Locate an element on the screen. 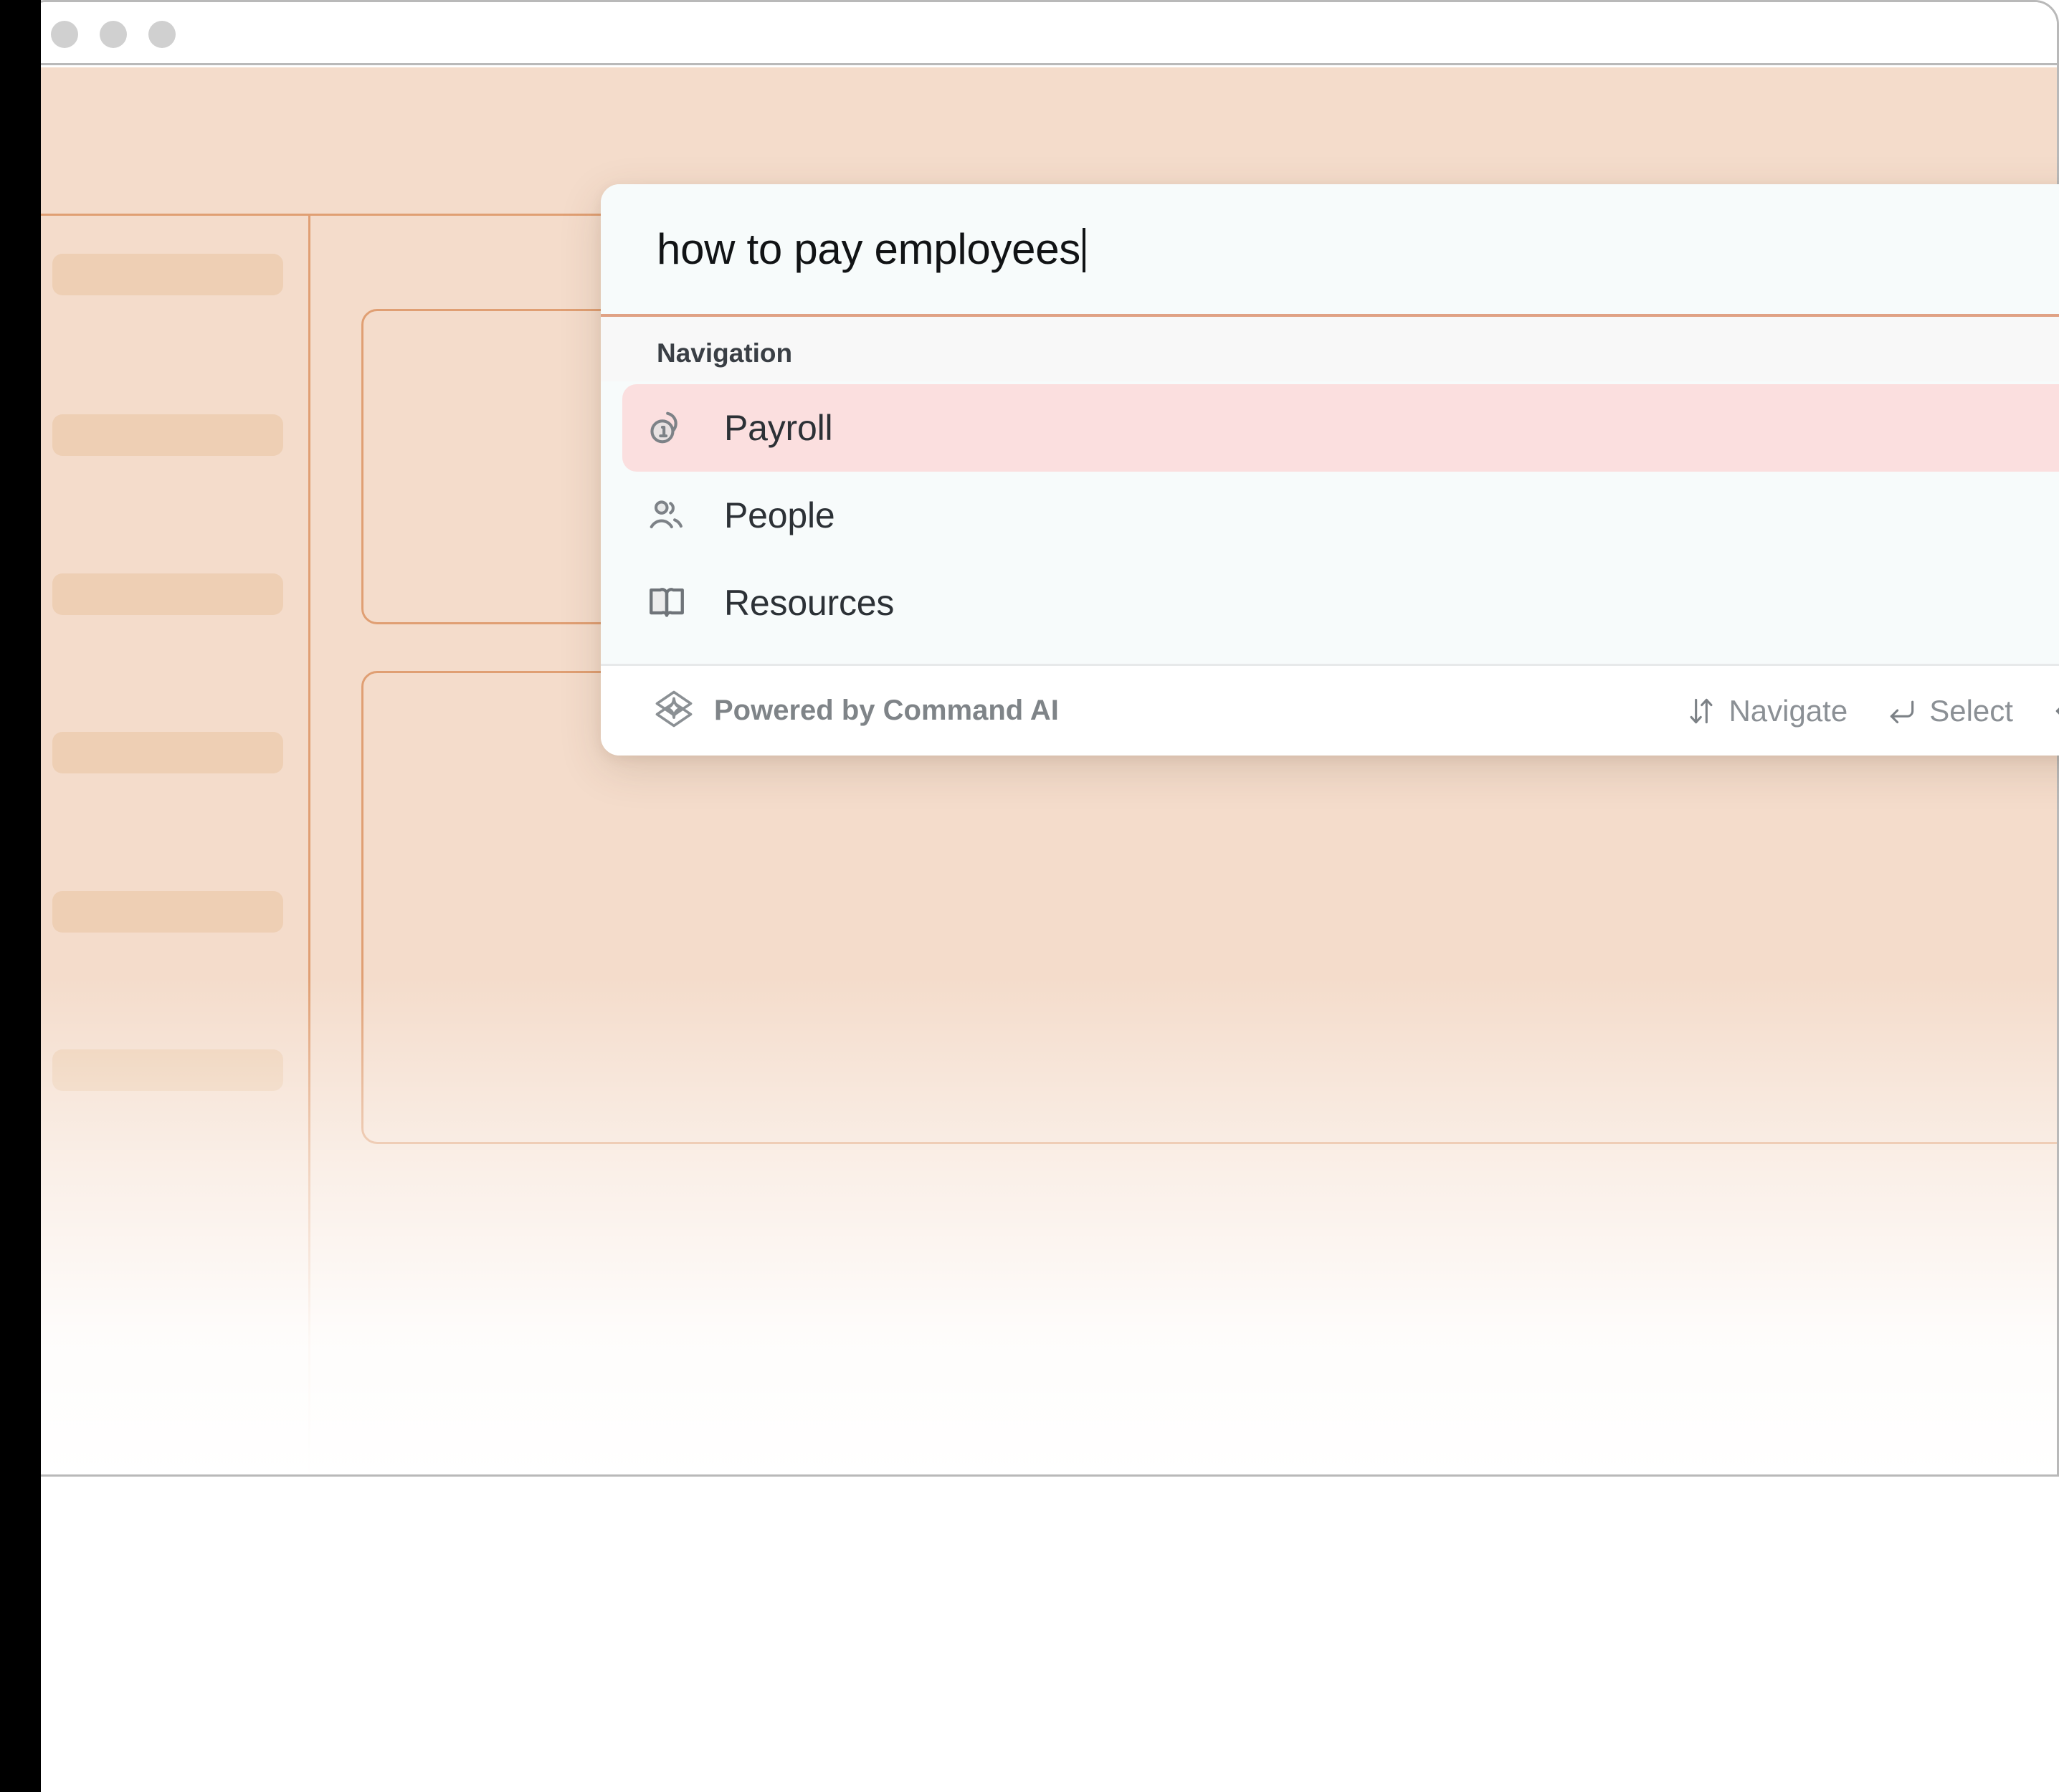 This screenshot has height=1792, width=2059. brand-attribution: Powered by Command AI is located at coordinates (856, 711).